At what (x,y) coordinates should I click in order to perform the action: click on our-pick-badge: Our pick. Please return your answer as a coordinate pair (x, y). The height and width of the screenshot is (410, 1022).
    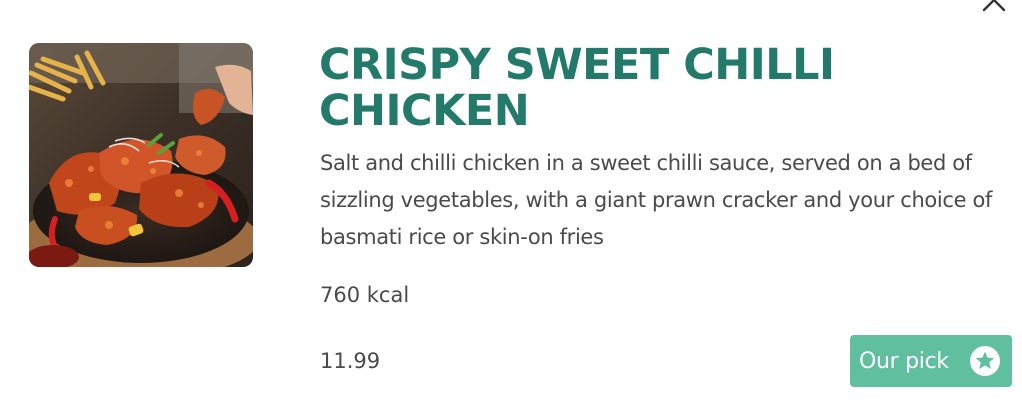
    Looking at the image, I should click on (931, 361).